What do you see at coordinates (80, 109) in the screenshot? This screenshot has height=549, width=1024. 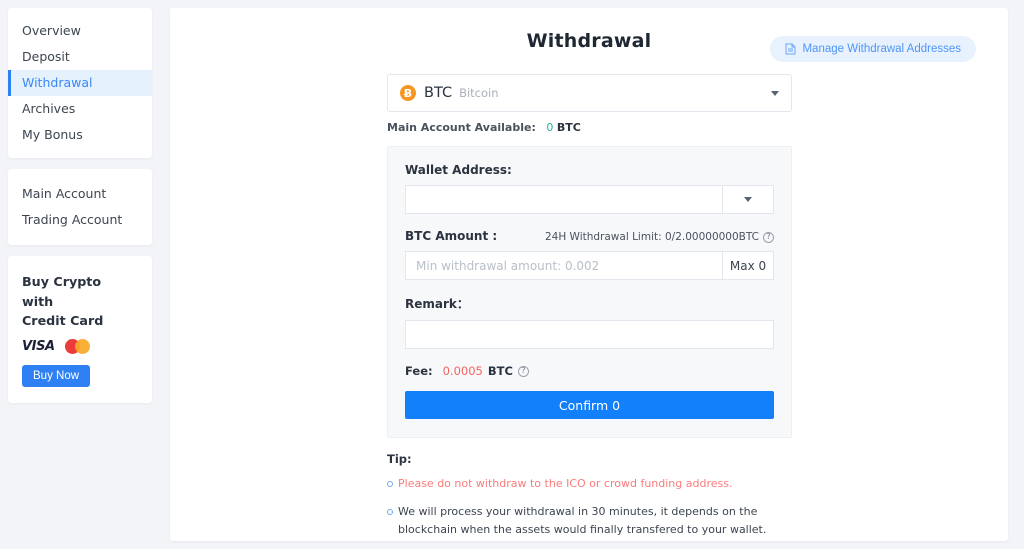 I see `sidebar-item-archives: Archives` at bounding box center [80, 109].